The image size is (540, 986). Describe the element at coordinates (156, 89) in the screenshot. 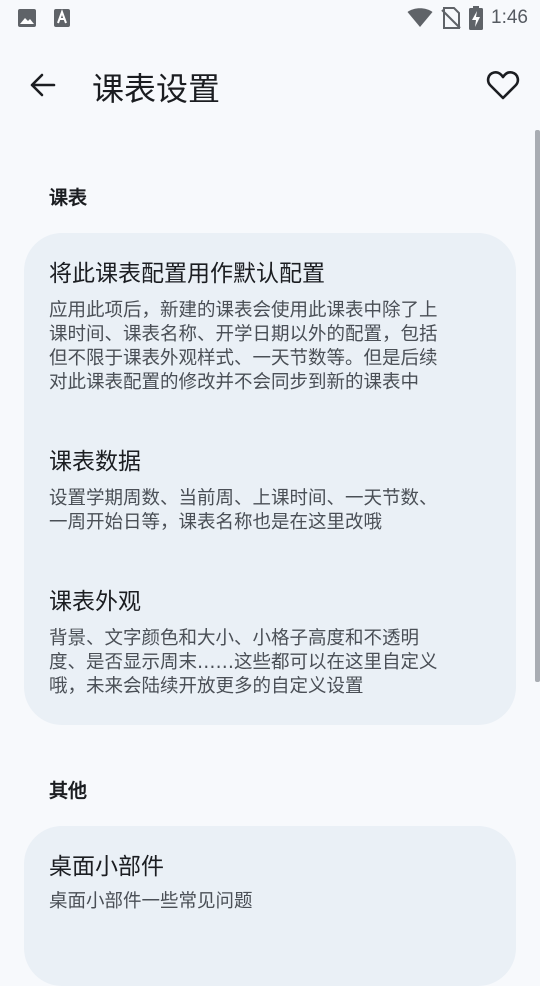

I see `page-title: 课表设置` at that location.